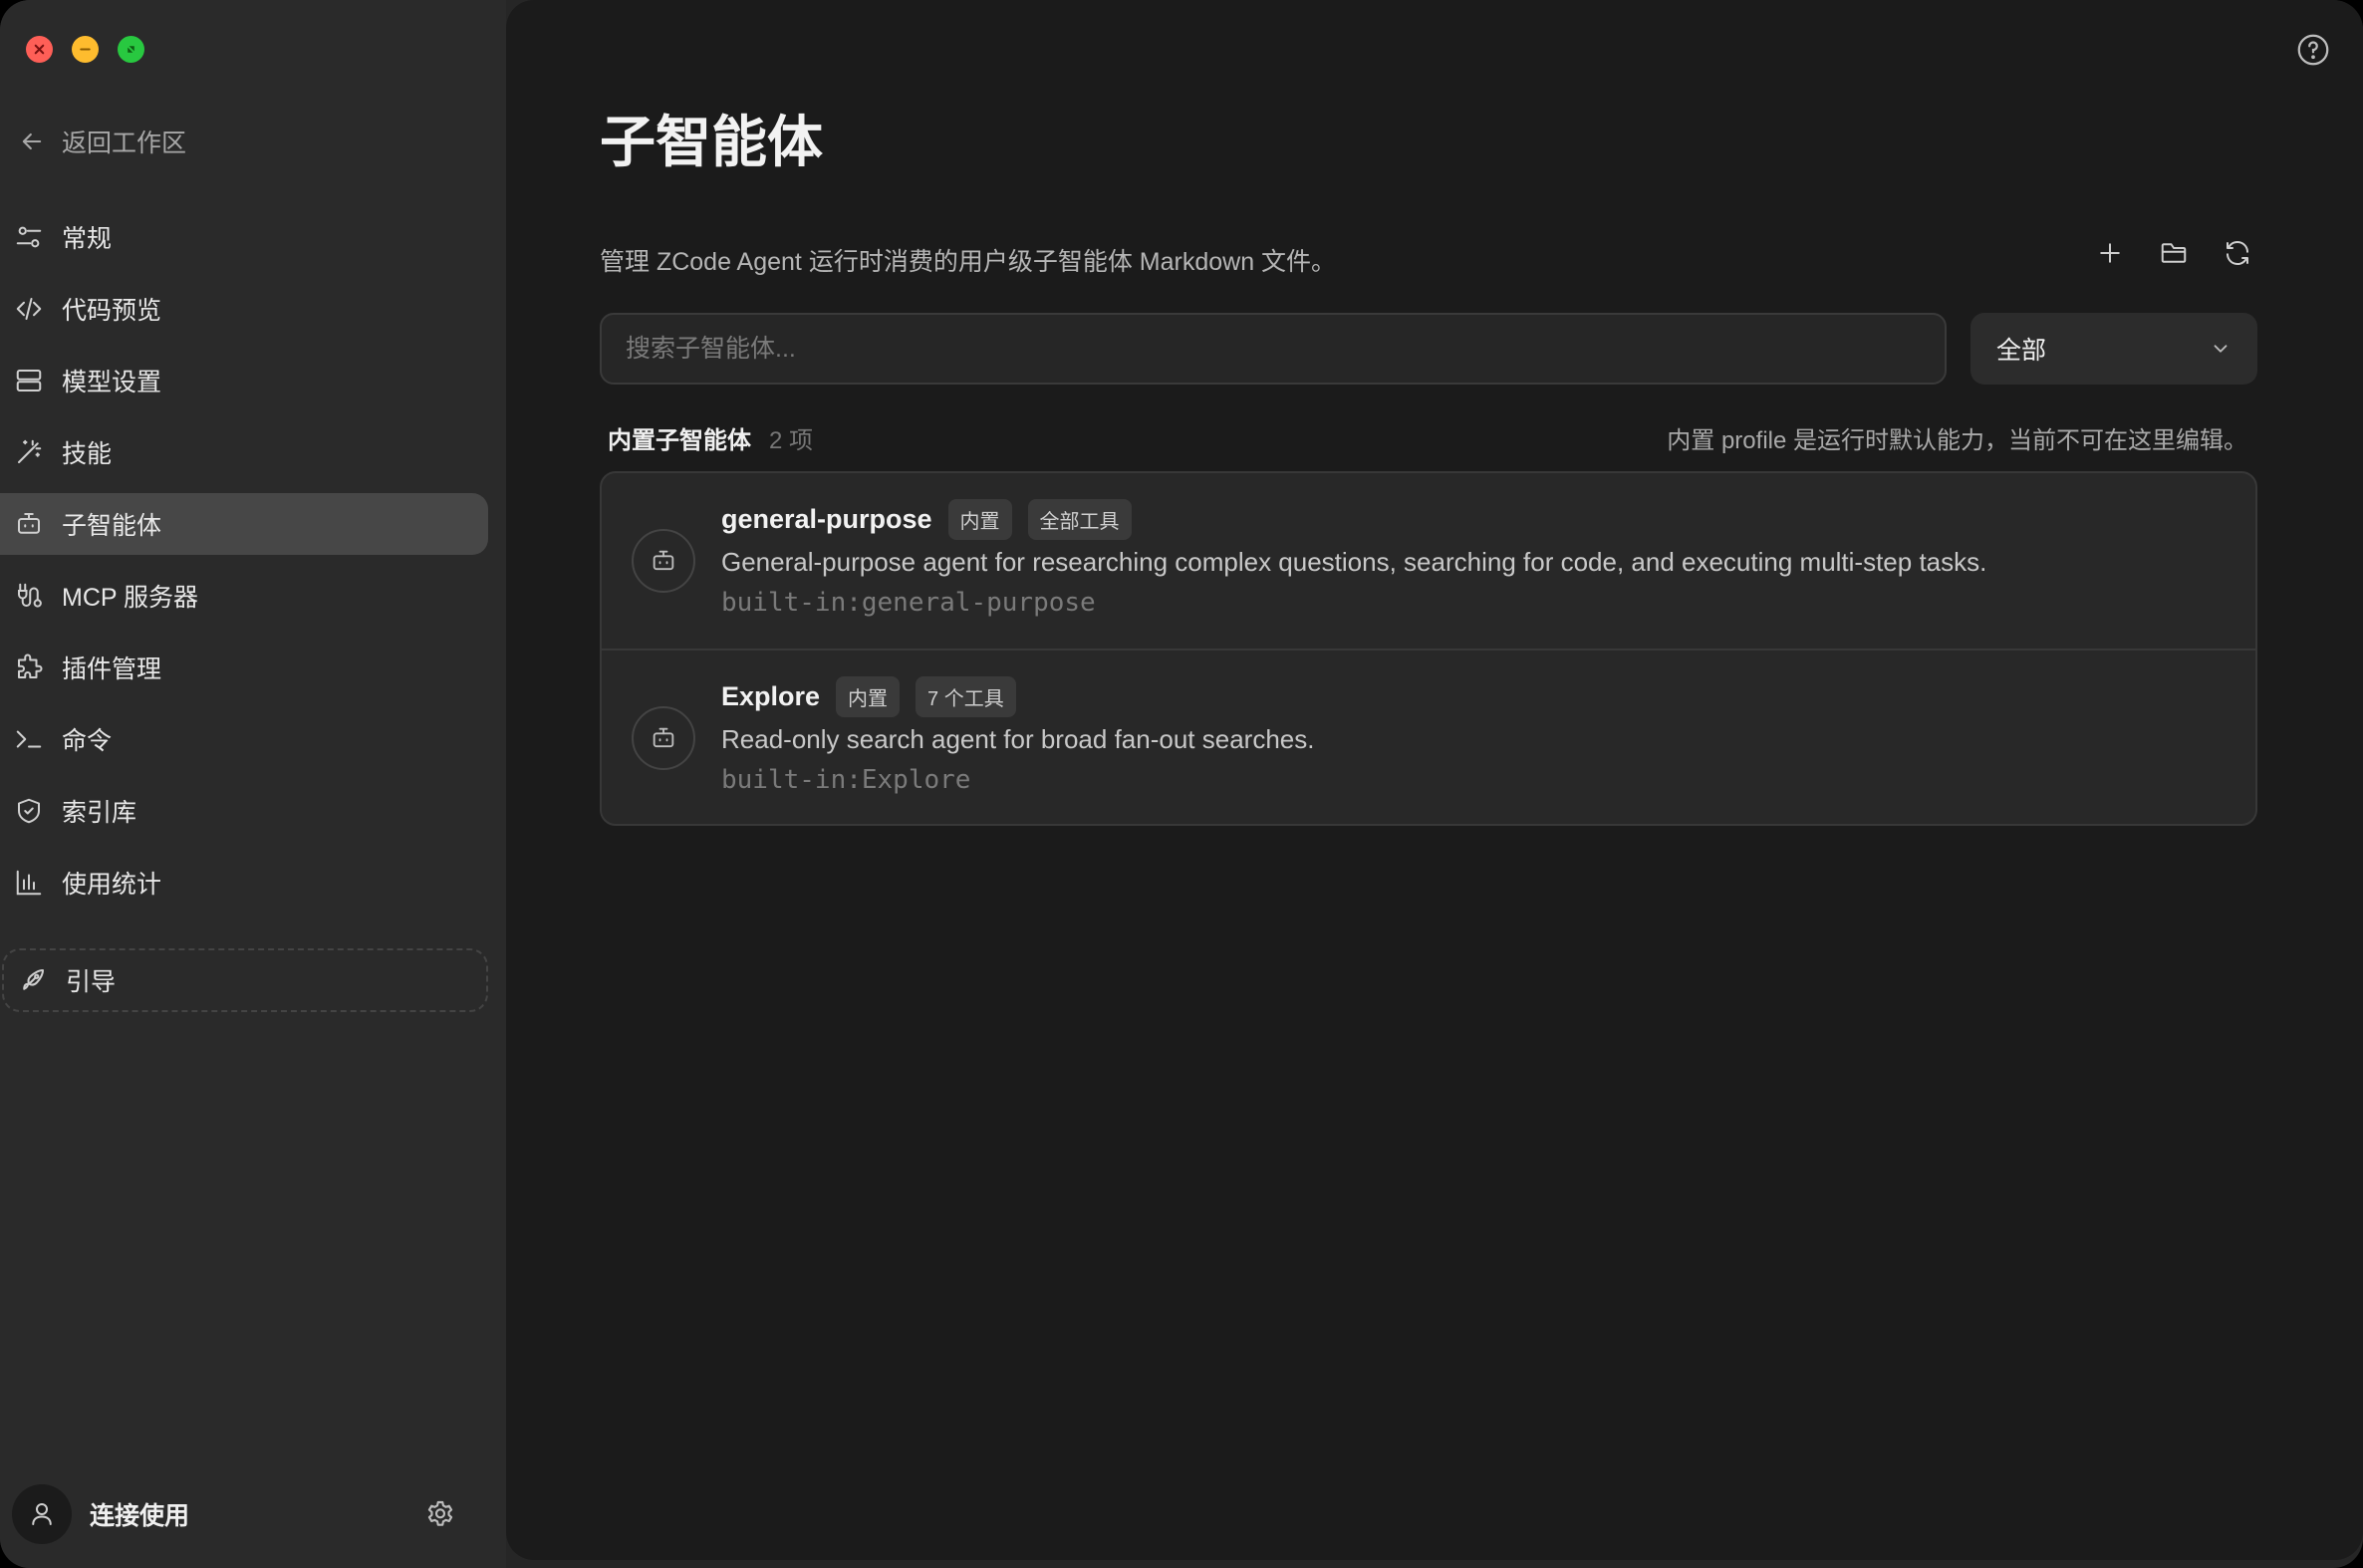 This screenshot has width=2363, height=1568. Describe the element at coordinates (711, 142) in the screenshot. I see `page-title: 子智能体` at that location.